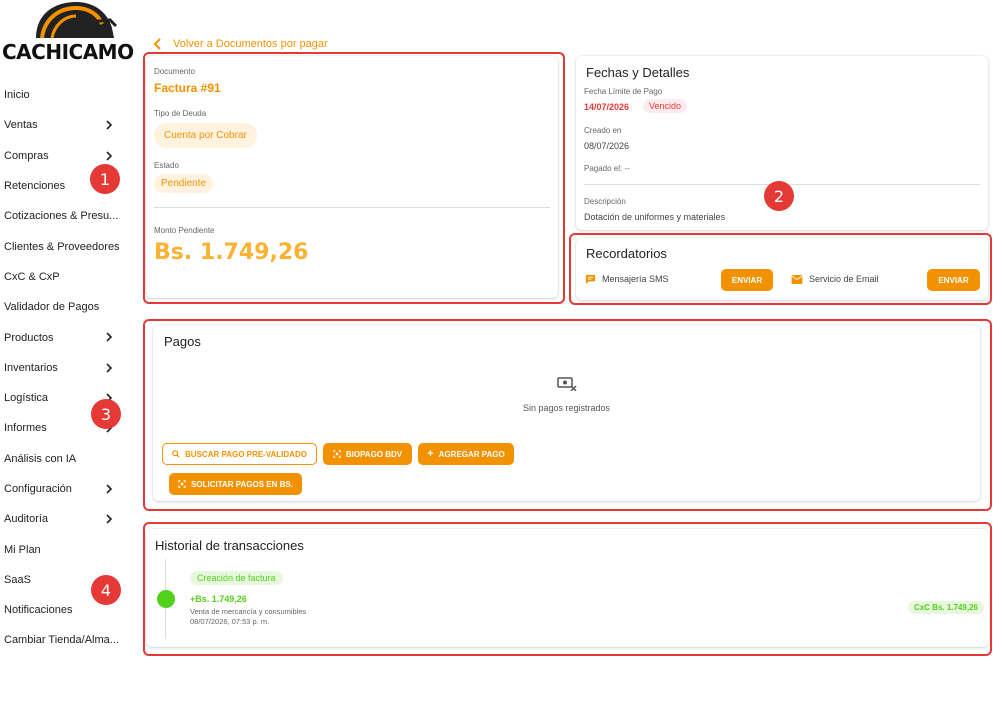 The width and height of the screenshot is (1000, 708). I want to click on document-title: Factura #91, so click(187, 88).